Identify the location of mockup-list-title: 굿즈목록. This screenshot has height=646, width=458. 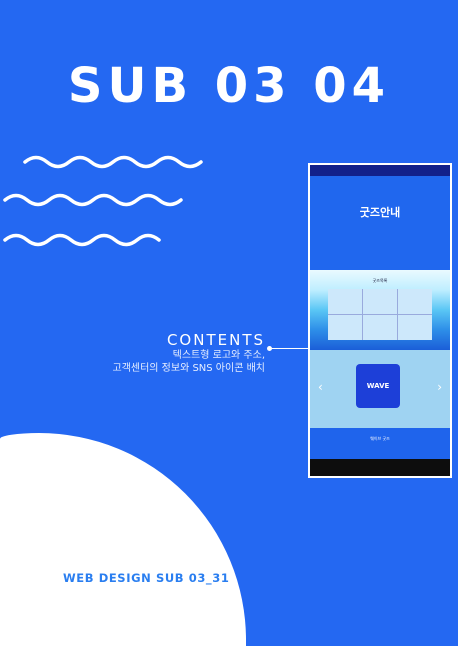
(380, 280).